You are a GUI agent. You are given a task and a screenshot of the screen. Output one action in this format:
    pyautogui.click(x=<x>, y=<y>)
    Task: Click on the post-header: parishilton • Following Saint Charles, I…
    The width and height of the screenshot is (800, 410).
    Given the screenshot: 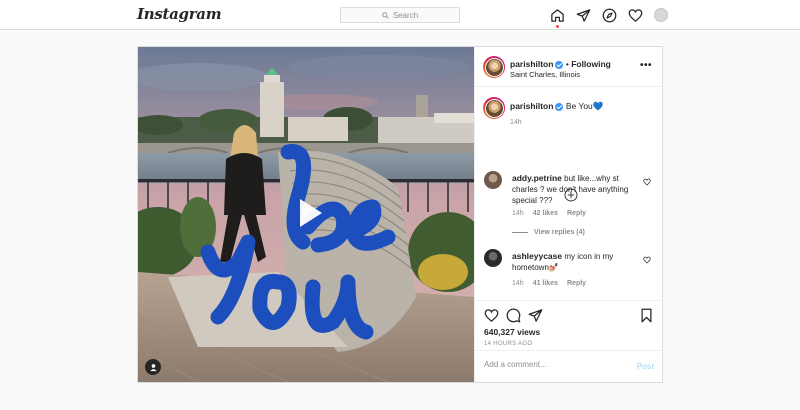 What is the action you would take?
    pyautogui.click(x=568, y=67)
    